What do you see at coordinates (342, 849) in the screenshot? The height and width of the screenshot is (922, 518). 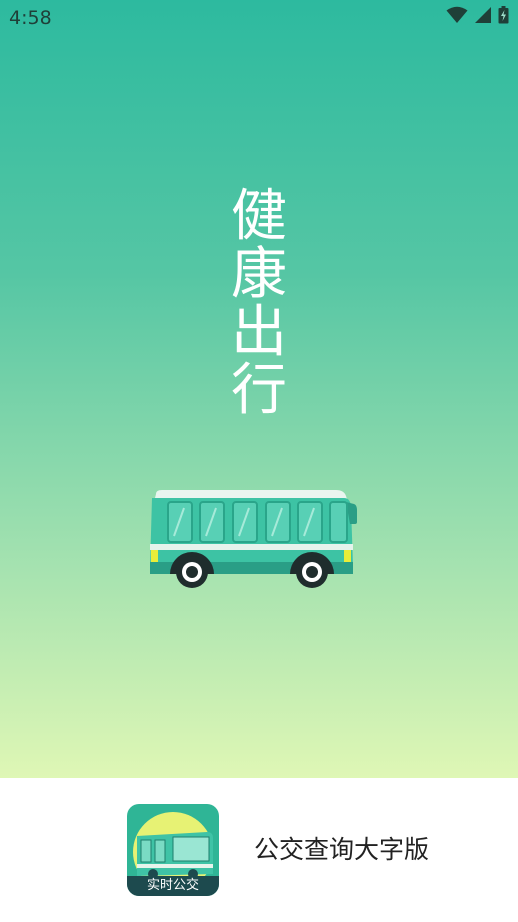 I see `app-name: 公交查询大字版` at bounding box center [342, 849].